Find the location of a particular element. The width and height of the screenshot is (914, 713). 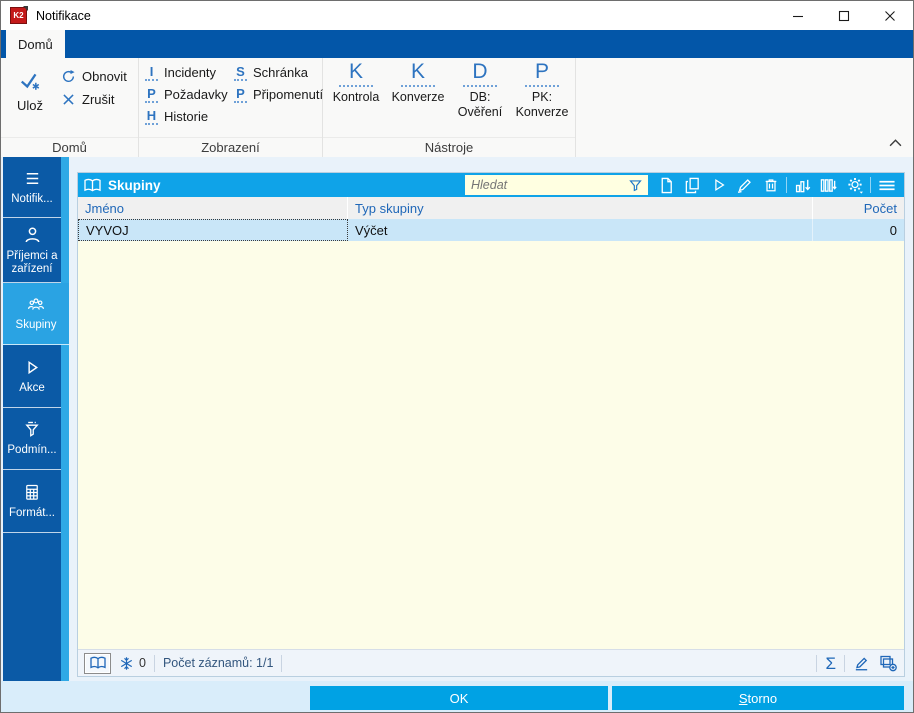

search-box is located at coordinates (556, 185).